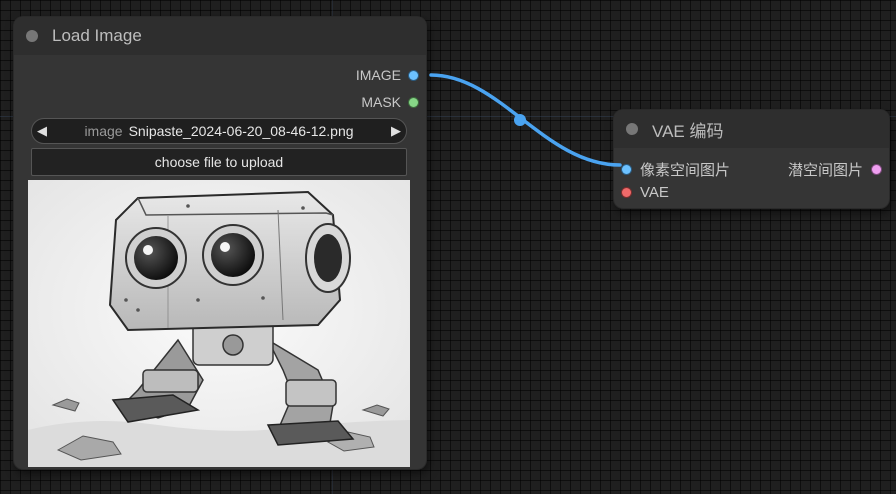 The image size is (896, 494). Describe the element at coordinates (626, 192) in the screenshot. I see `input-vae-port` at that location.